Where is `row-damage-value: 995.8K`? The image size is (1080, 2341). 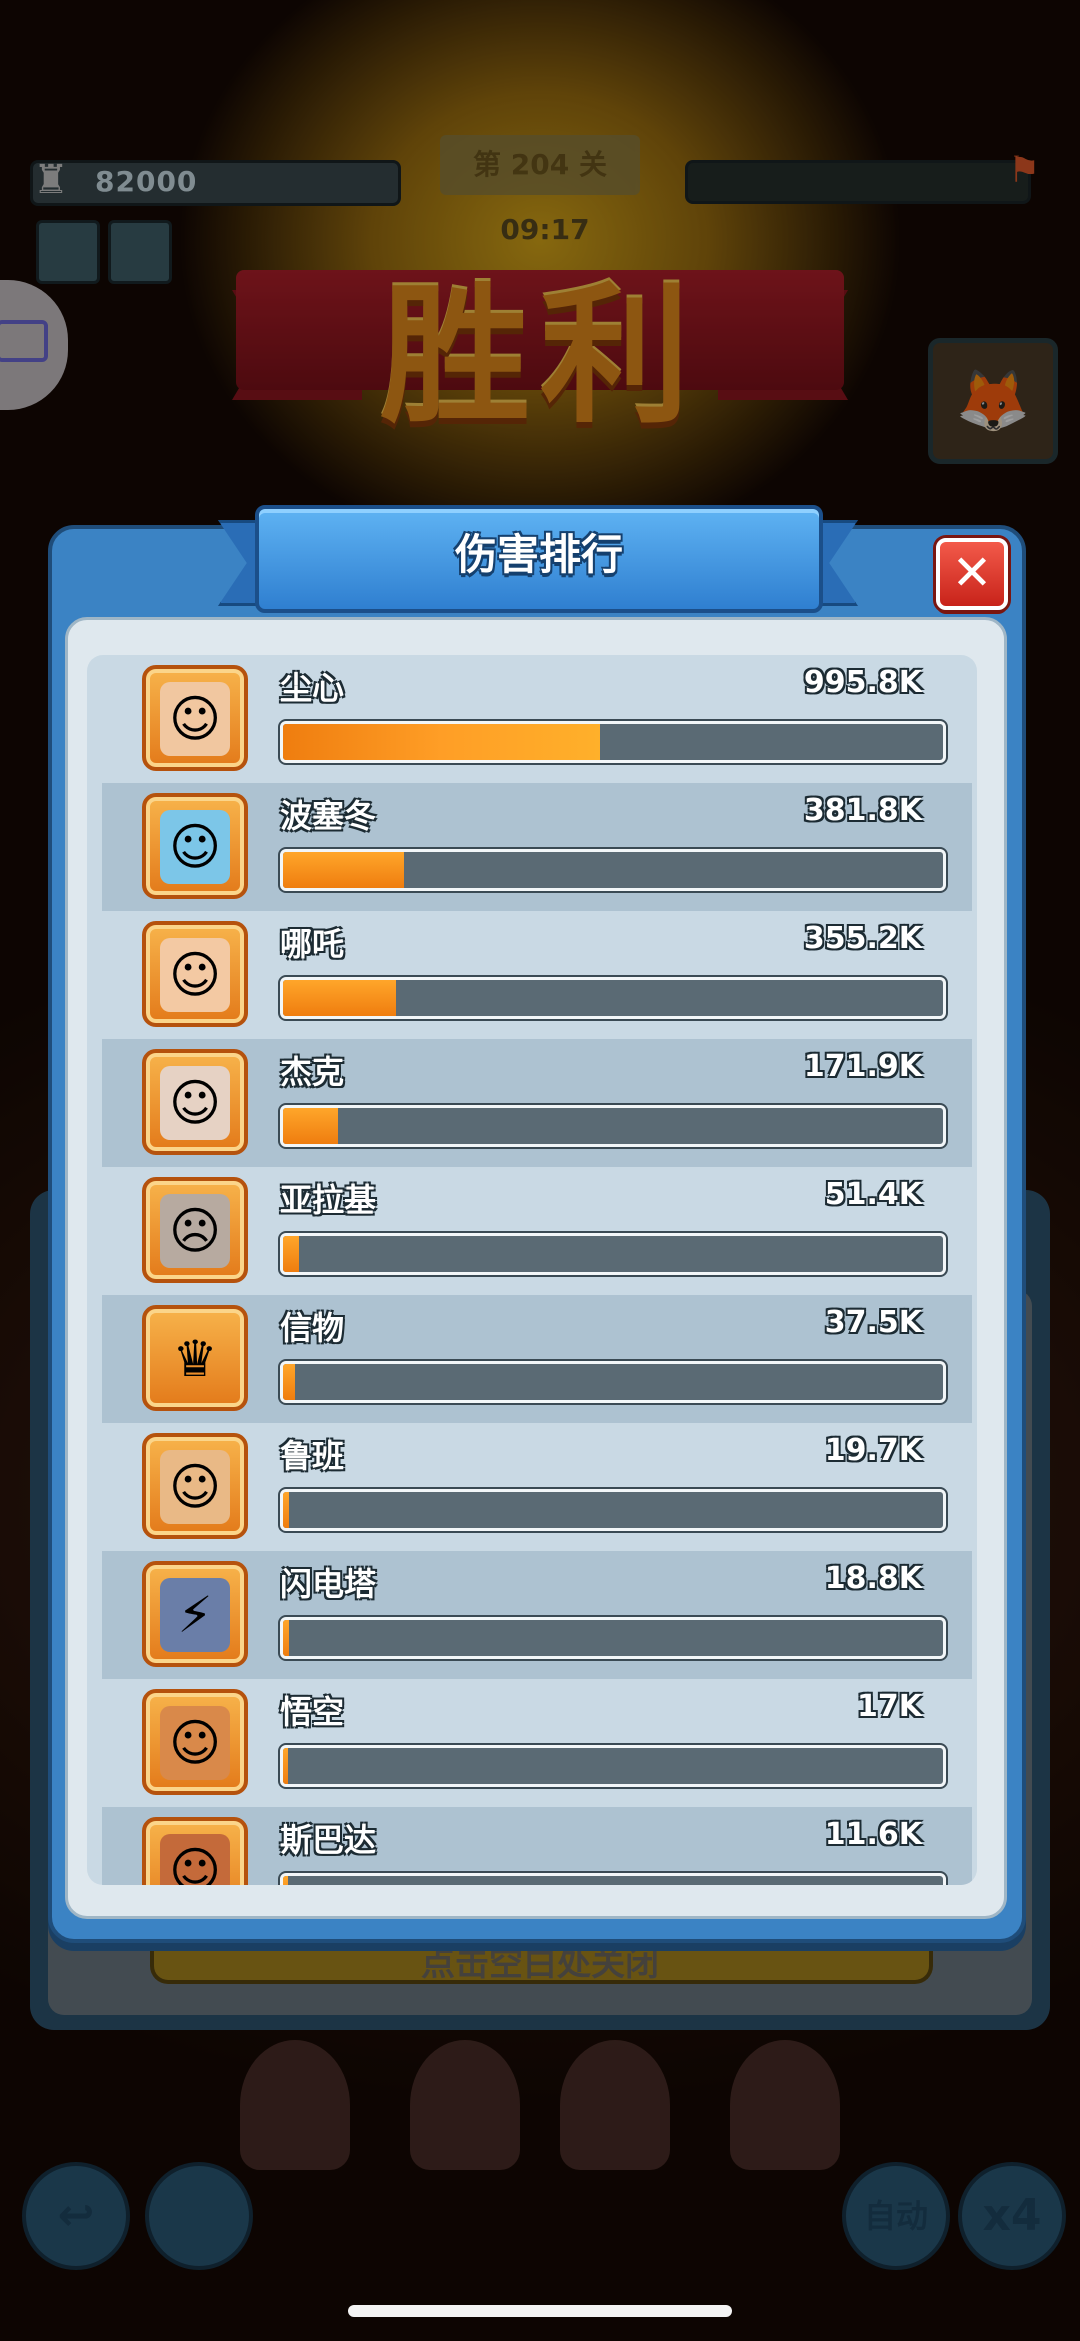 row-damage-value: 995.8K is located at coordinates (862, 682).